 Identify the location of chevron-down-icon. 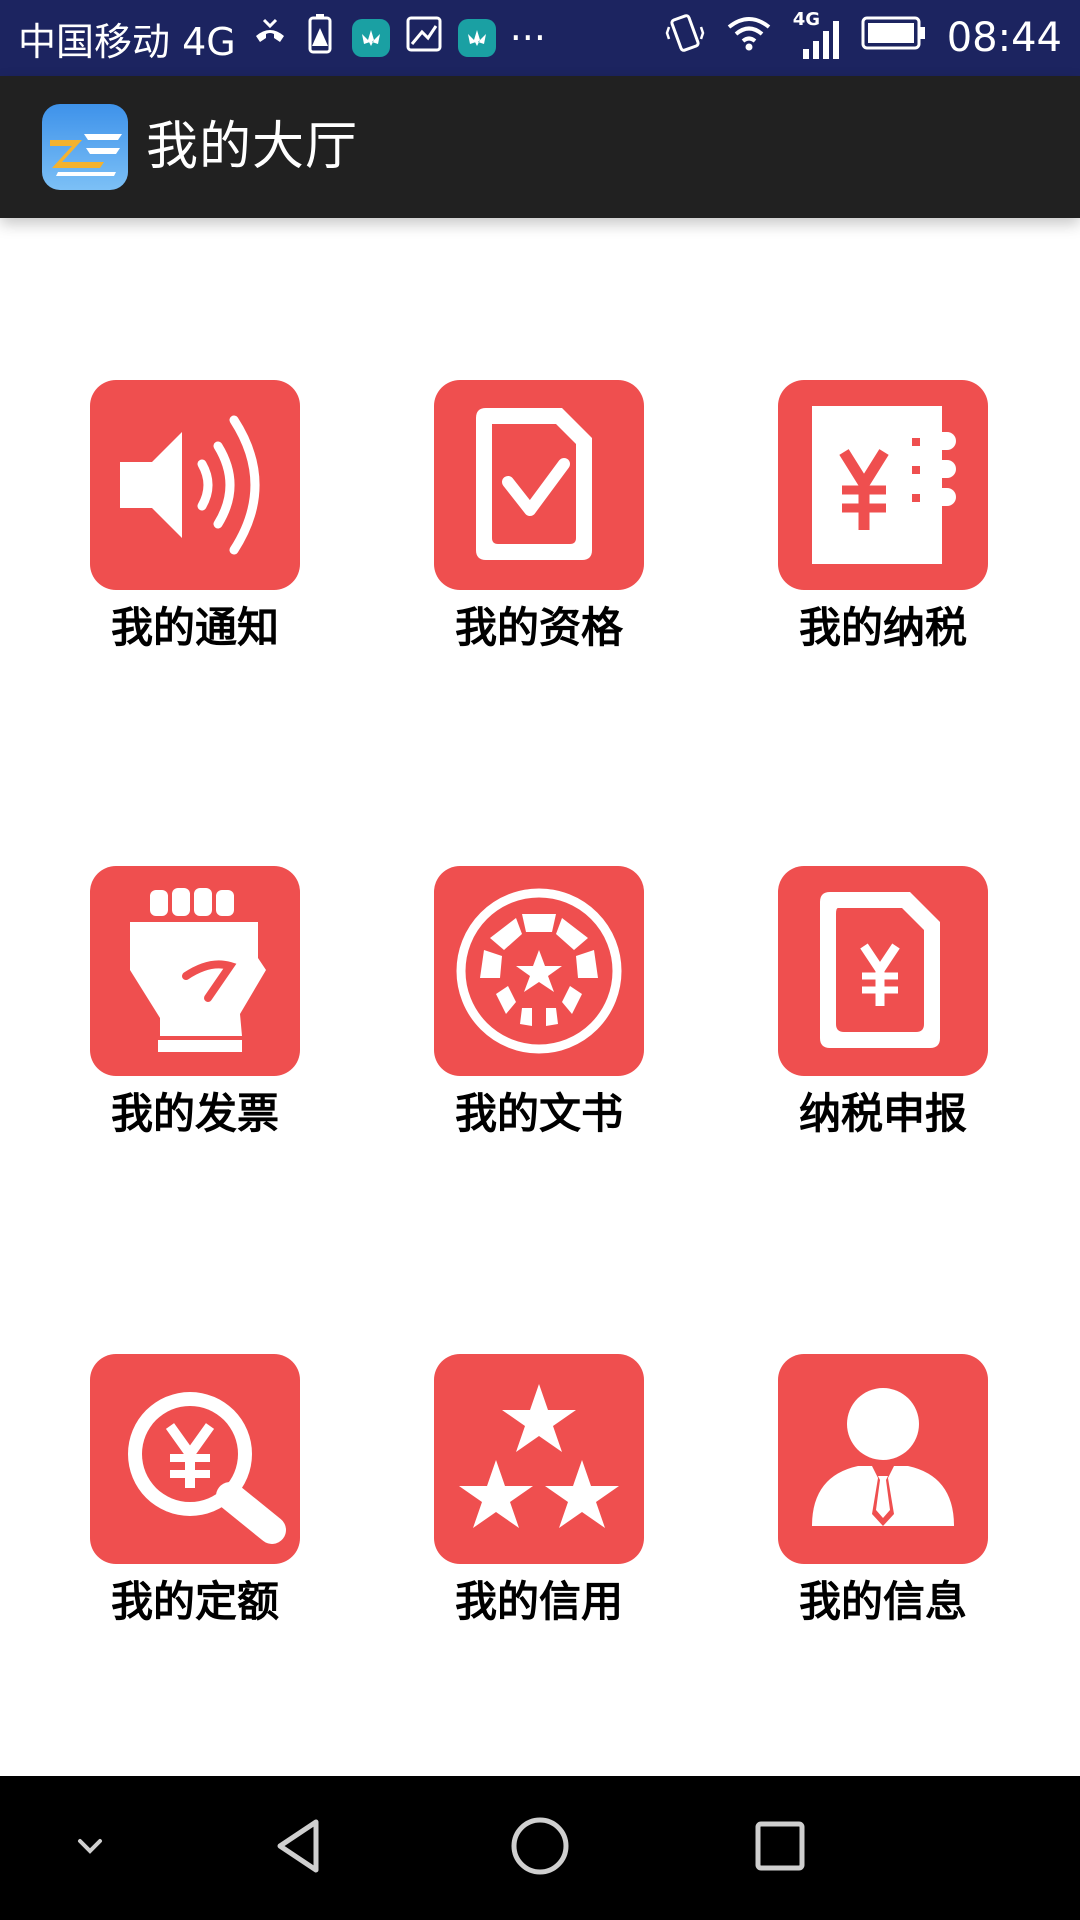
(90, 1848).